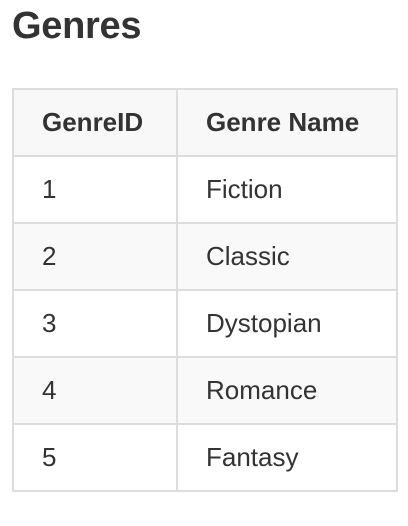 The height and width of the screenshot is (526, 408). I want to click on genre-id-cell: 5, so click(95, 457).